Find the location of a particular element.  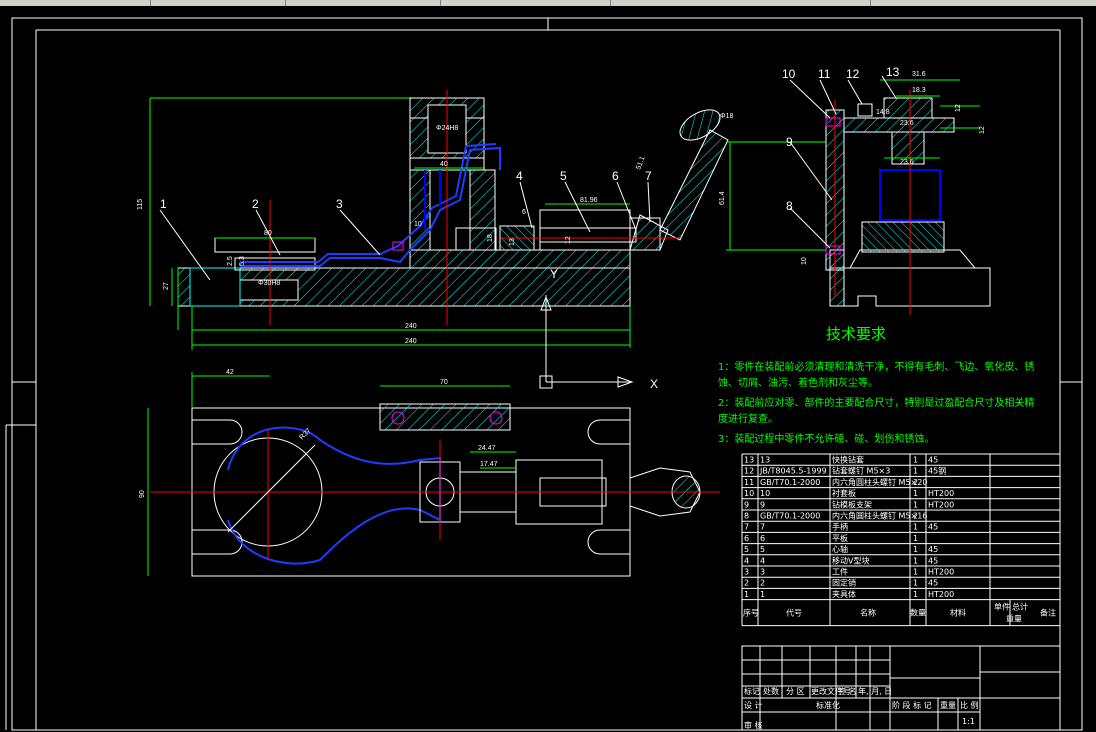

bom-row-name: 工件 is located at coordinates (840, 572).